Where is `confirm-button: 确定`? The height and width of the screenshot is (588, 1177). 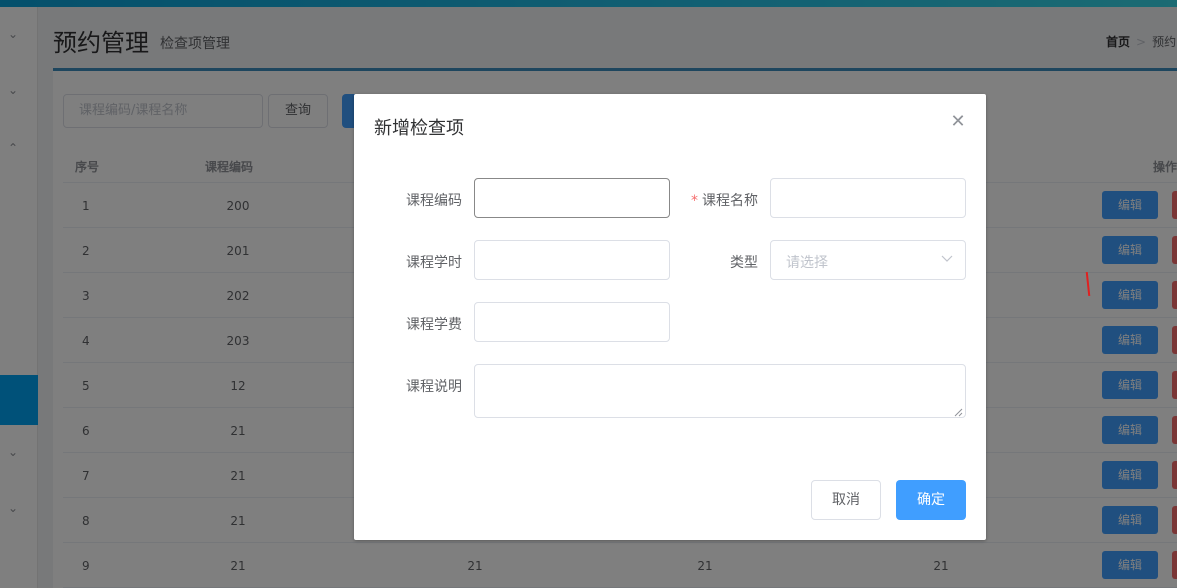 confirm-button: 确定 is located at coordinates (931, 500).